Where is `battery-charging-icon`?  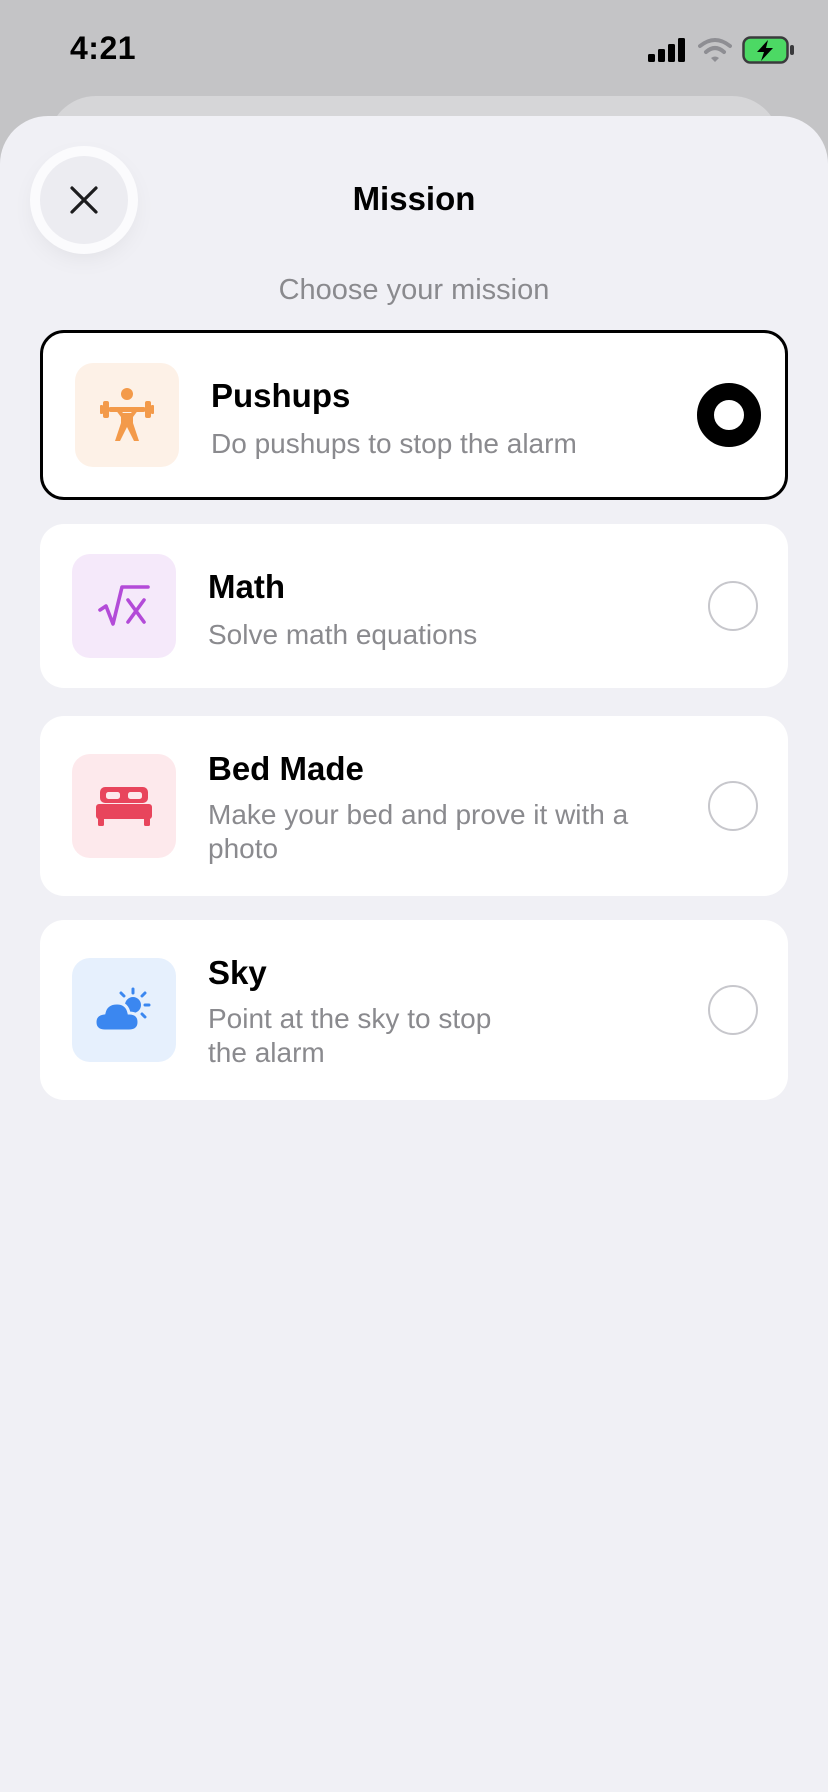 battery-charging-icon is located at coordinates (768, 50).